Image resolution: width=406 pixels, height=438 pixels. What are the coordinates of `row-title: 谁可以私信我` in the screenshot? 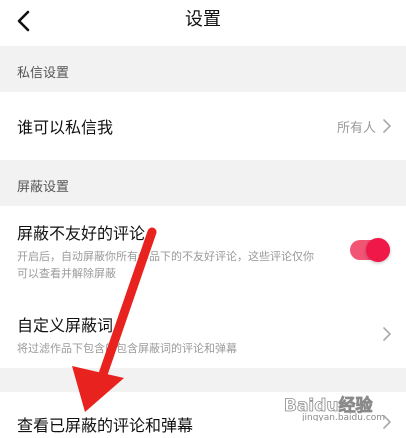 It's located at (65, 127).